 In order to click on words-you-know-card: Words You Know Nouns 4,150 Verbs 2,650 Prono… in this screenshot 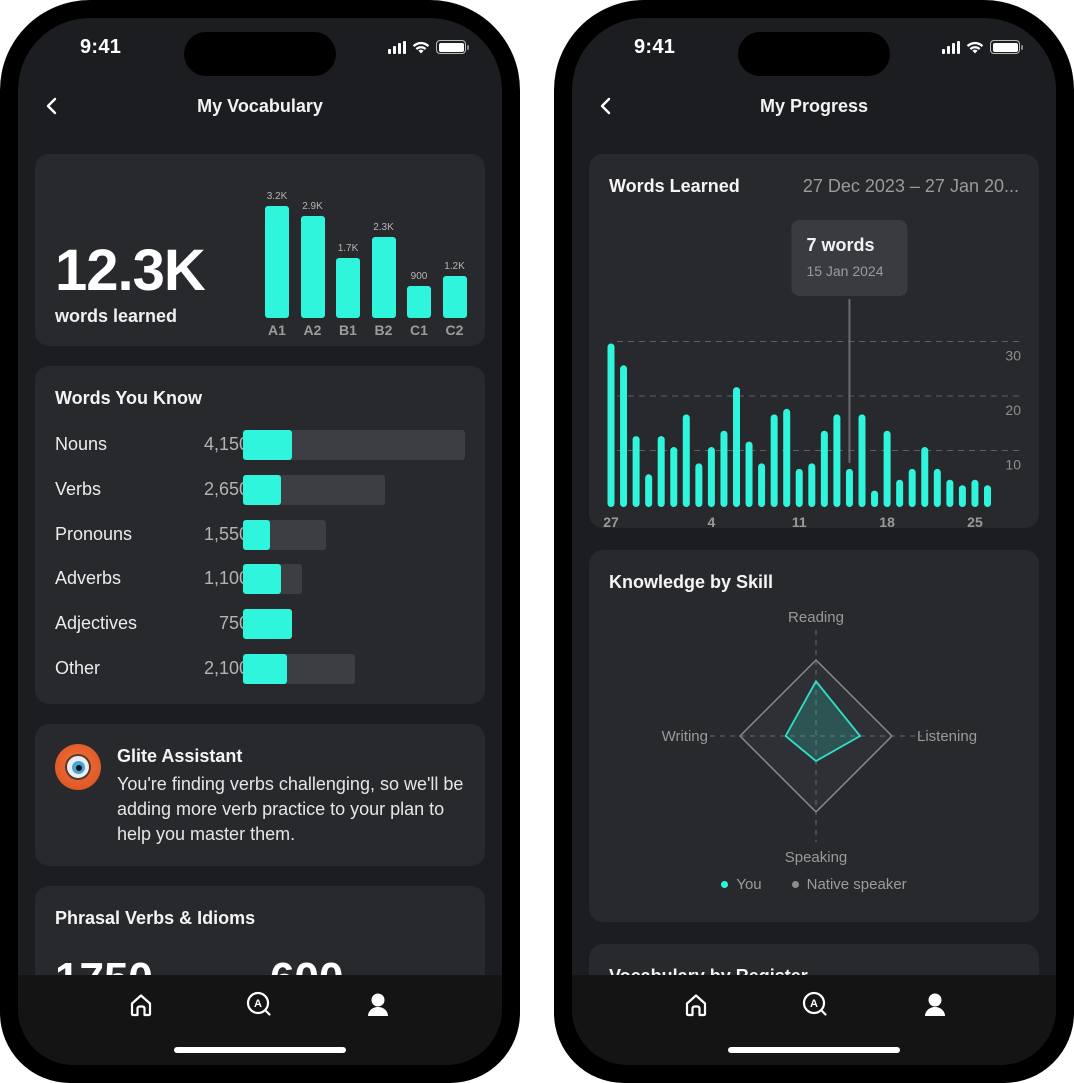, I will do `click(260, 535)`.